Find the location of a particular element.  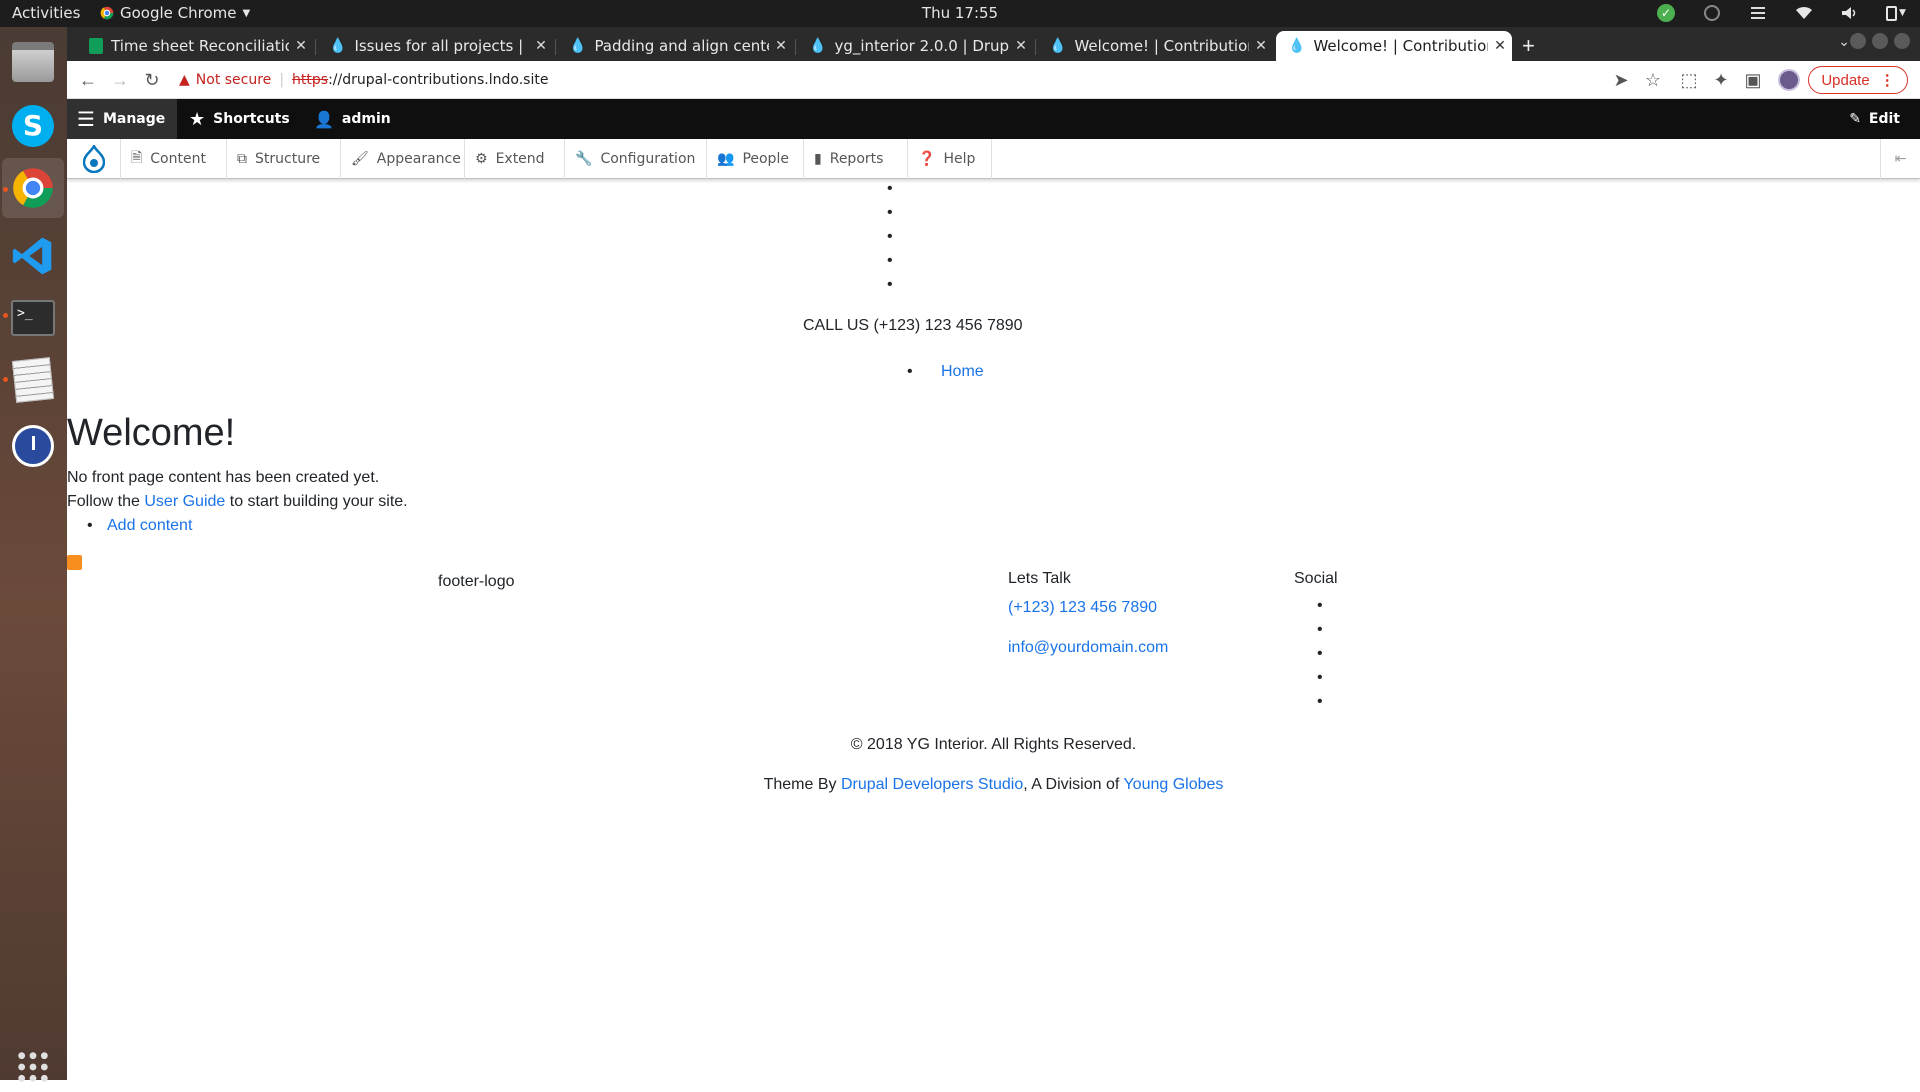

bookmark-star-icon: ☆ is located at coordinates (1653, 80).